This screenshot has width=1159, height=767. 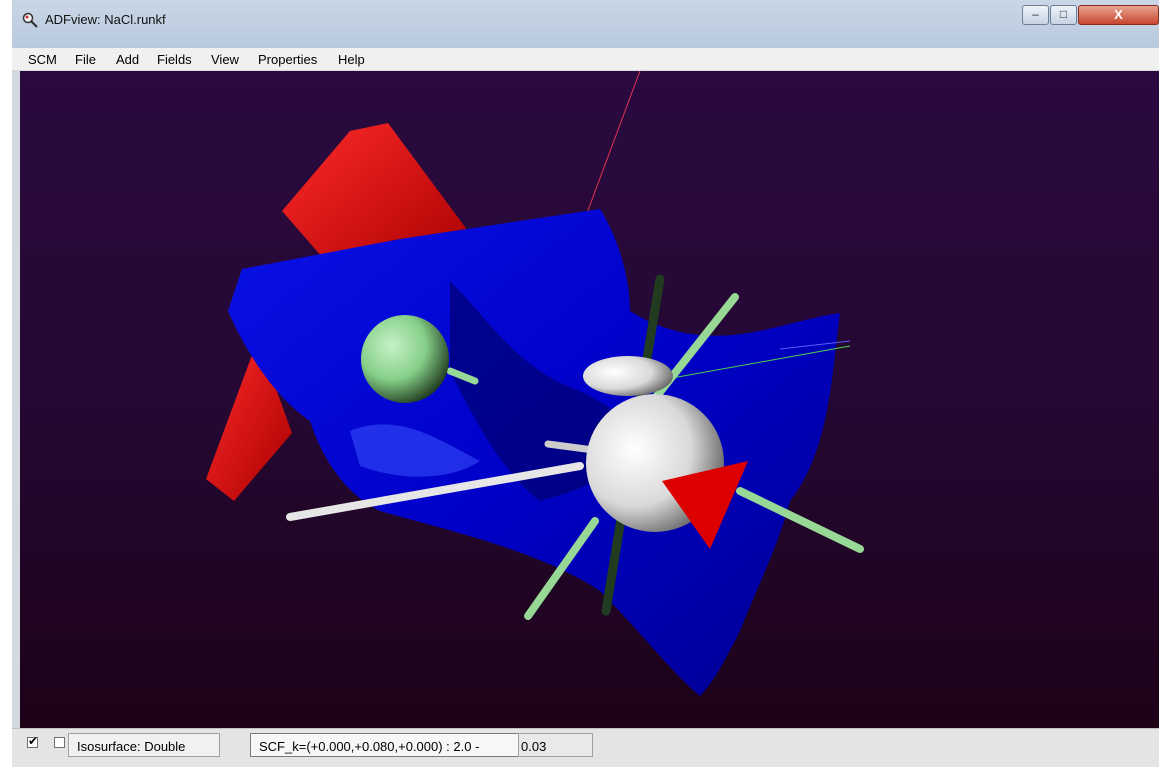 What do you see at coordinates (585, 24) in the screenshot?
I see `title-bar: ADFview: NaCl.runkf – □ X` at bounding box center [585, 24].